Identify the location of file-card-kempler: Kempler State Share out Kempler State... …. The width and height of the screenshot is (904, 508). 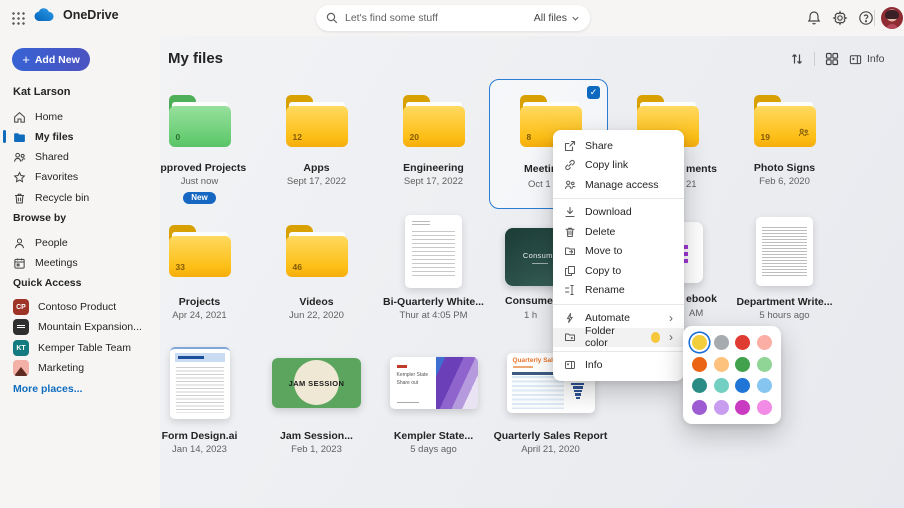
(433, 398).